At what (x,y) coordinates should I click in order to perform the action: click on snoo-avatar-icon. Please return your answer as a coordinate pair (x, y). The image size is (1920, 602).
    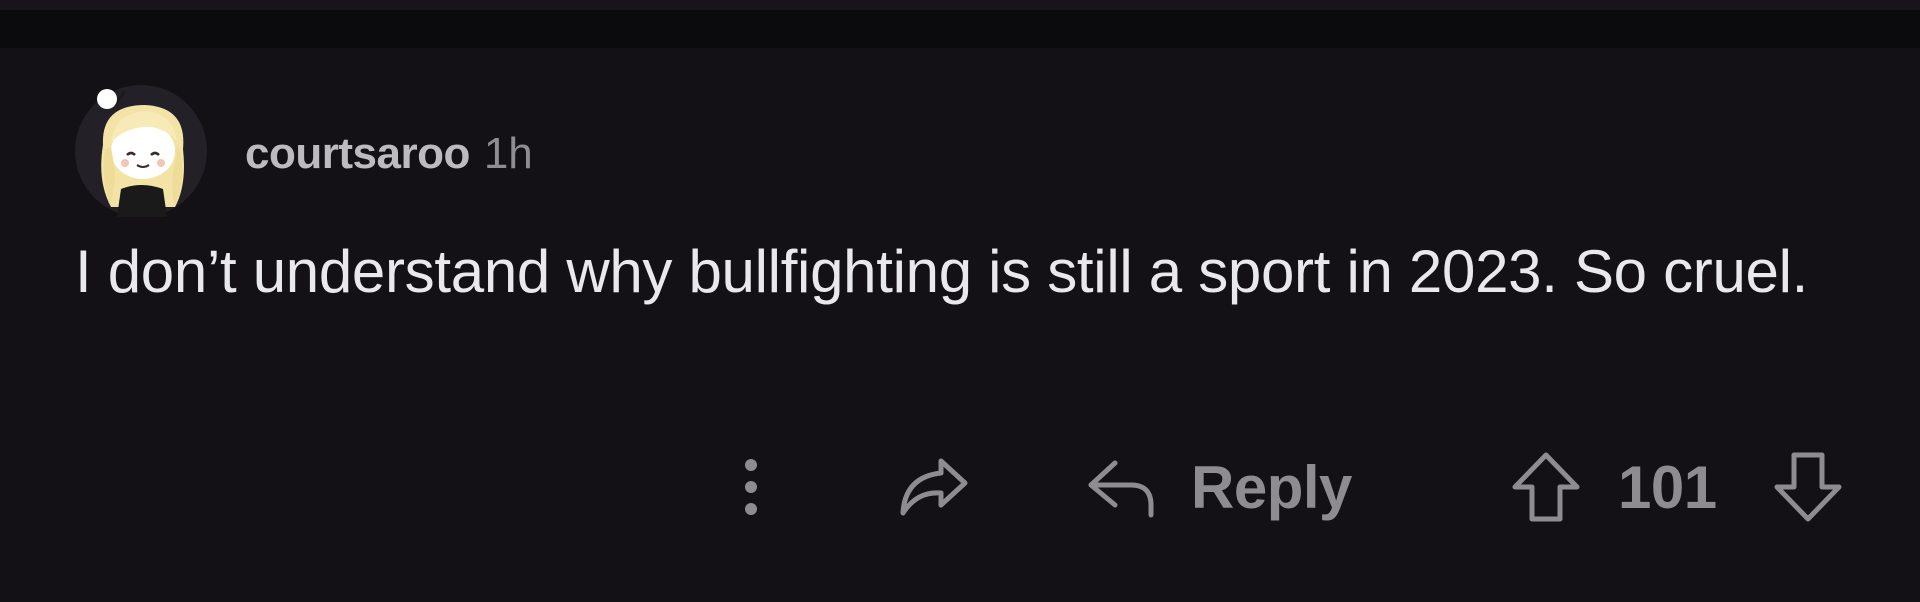
    Looking at the image, I should click on (141, 151).